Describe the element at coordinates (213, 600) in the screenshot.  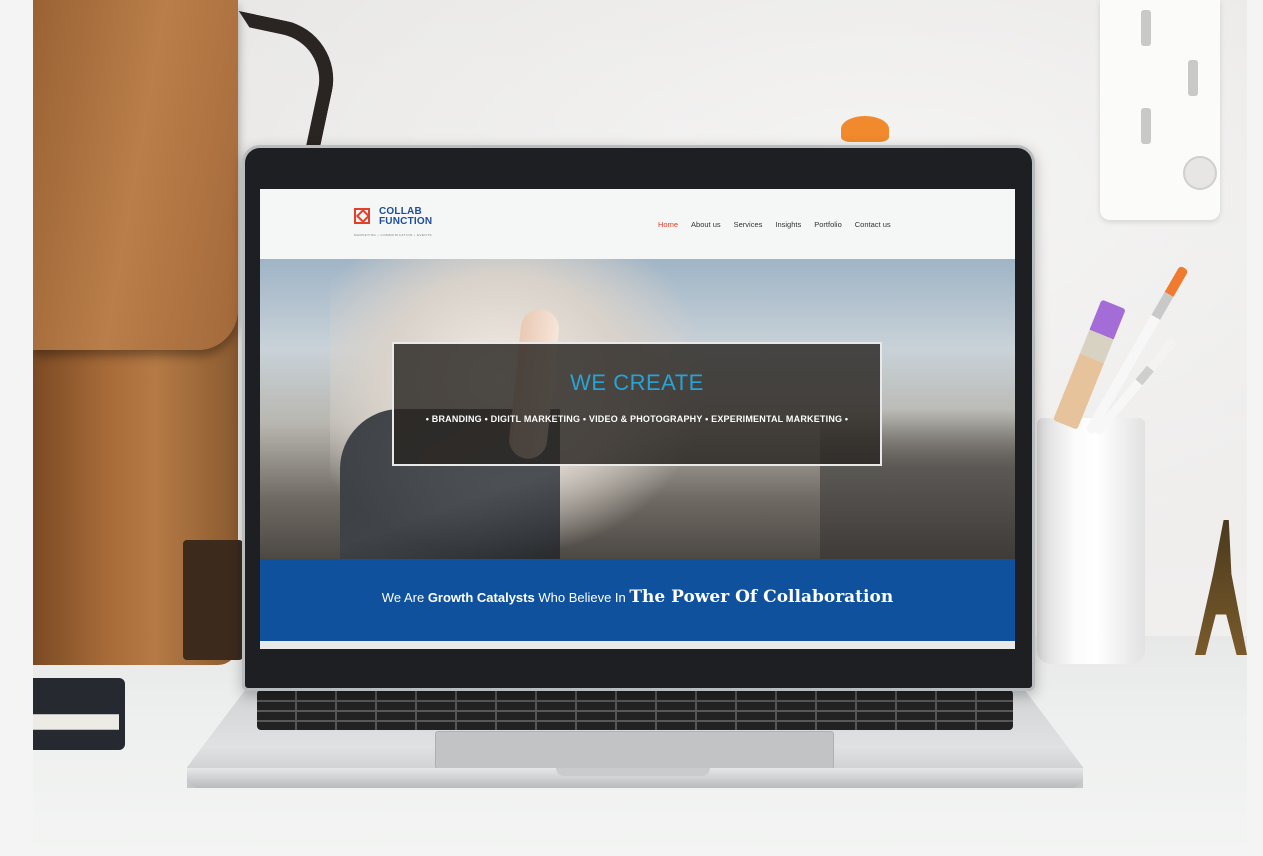
I see `bag-shadow` at that location.